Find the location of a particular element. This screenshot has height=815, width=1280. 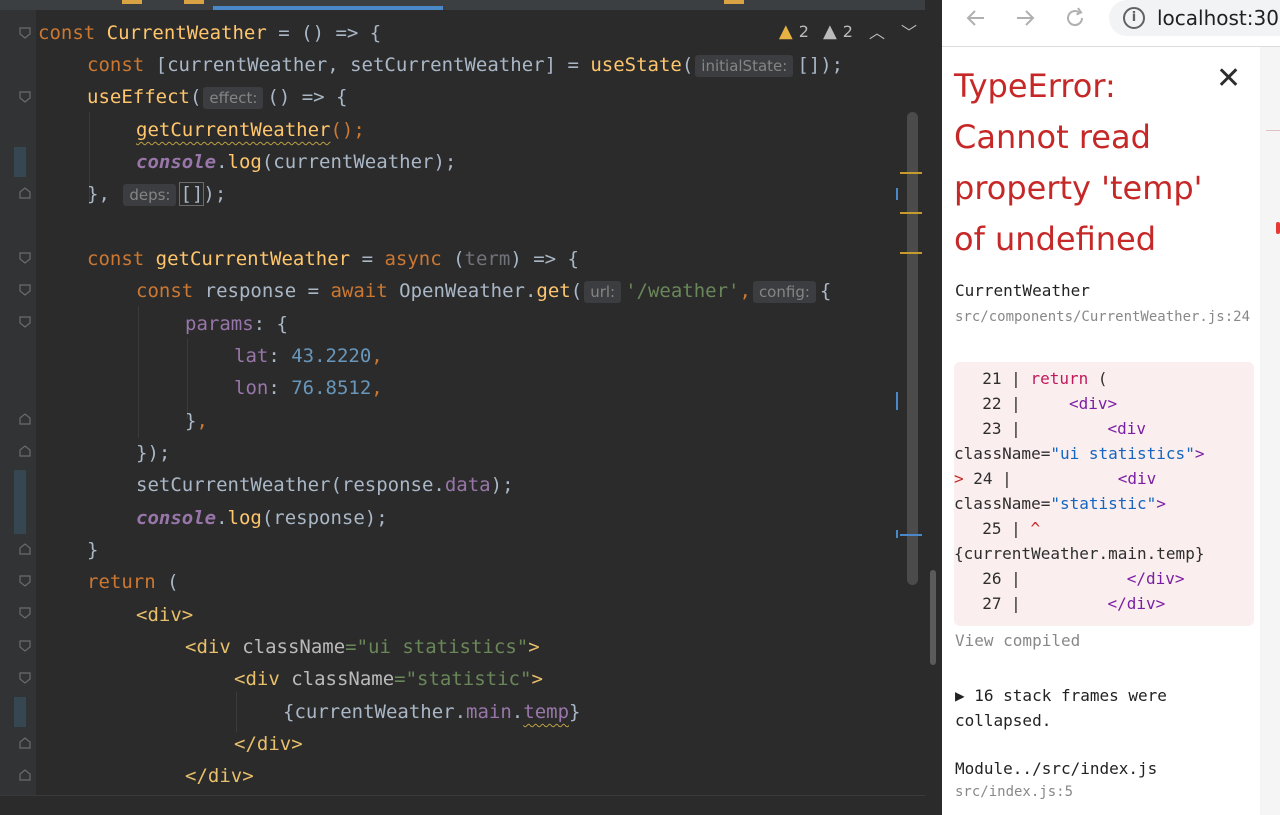

code-token: CurrentWeather is located at coordinates (186, 33).